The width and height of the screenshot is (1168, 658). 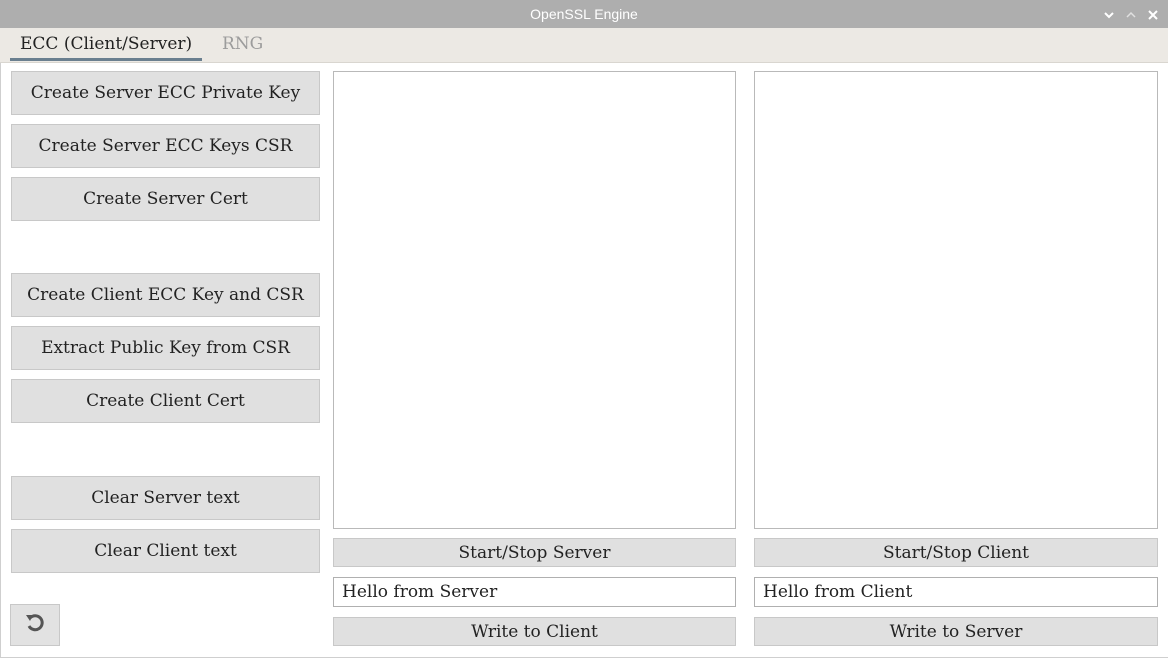 I want to click on window-title: OpenSSL Engine, so click(x=584, y=14).